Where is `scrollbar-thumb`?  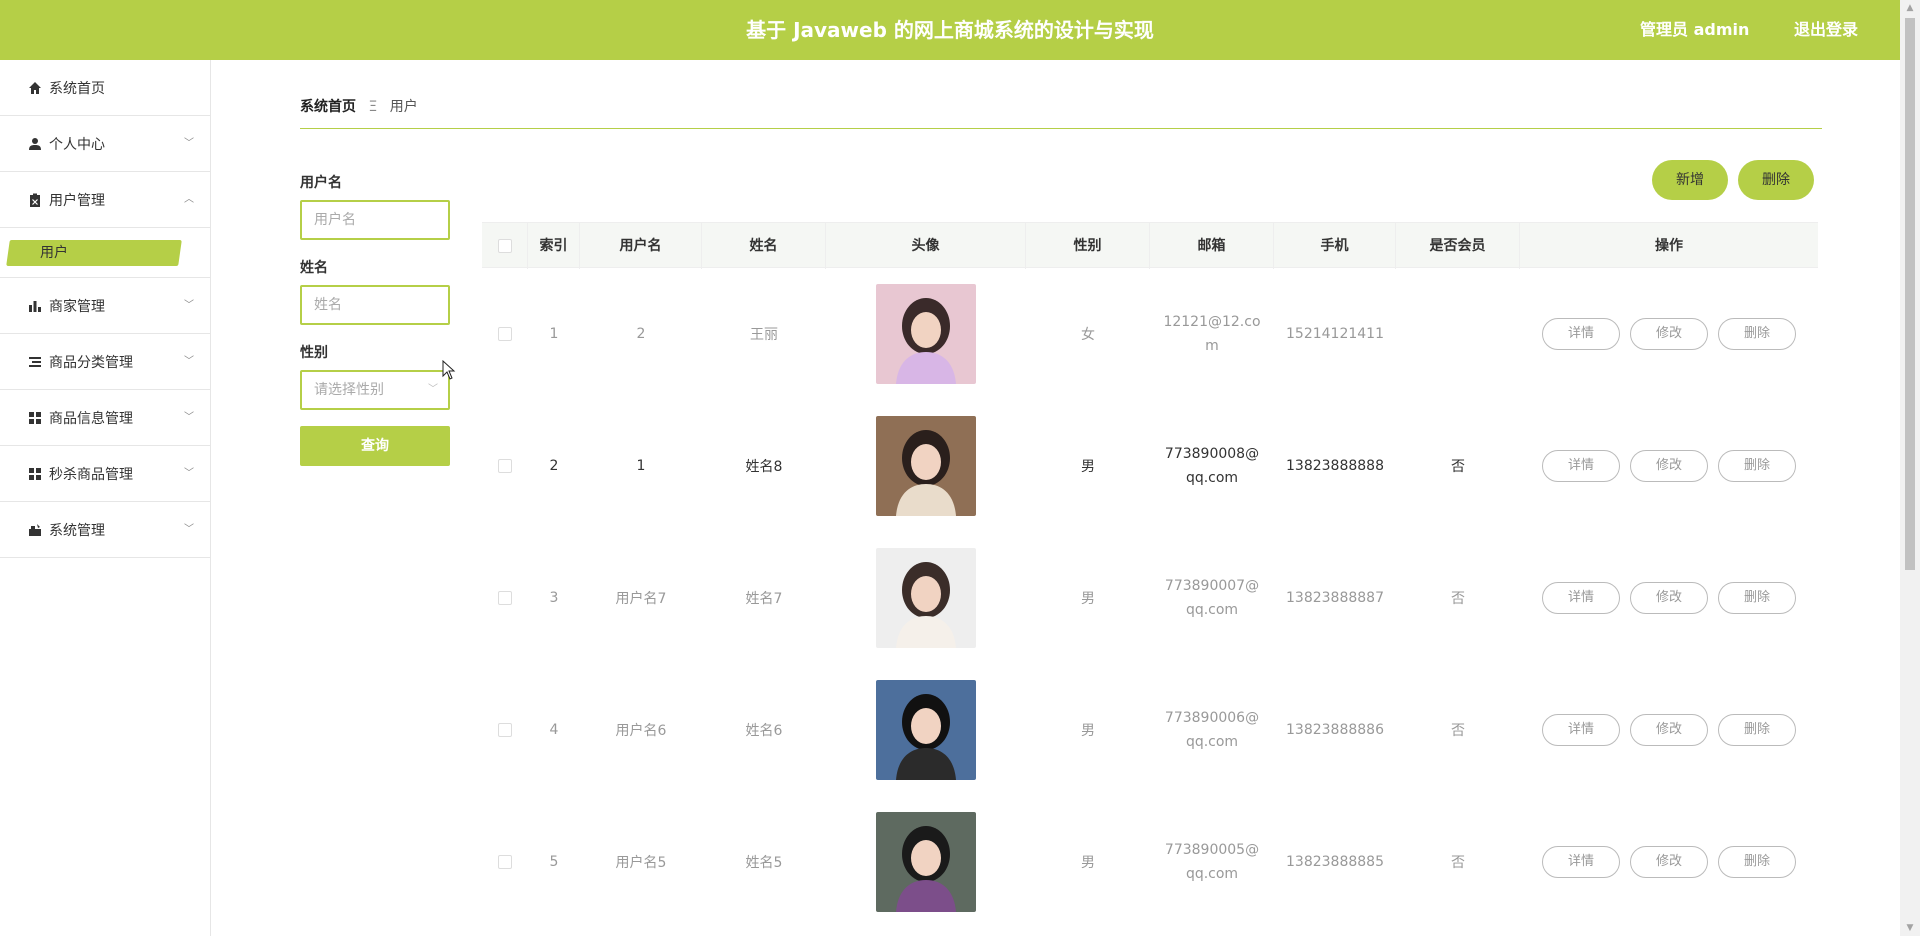
scrollbar-thumb is located at coordinates (1910, 294).